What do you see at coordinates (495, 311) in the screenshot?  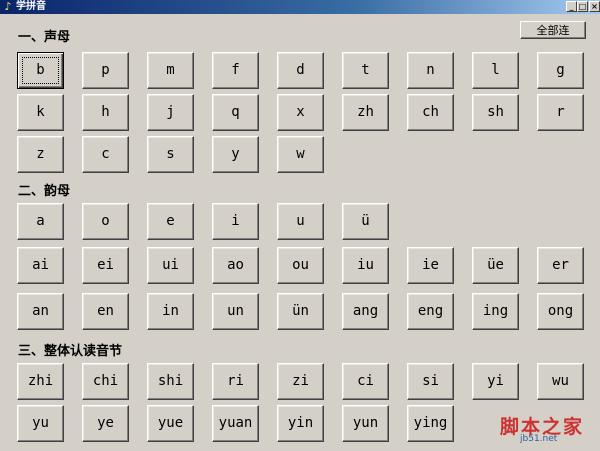 I see `pinyin-button-finals: ing` at bounding box center [495, 311].